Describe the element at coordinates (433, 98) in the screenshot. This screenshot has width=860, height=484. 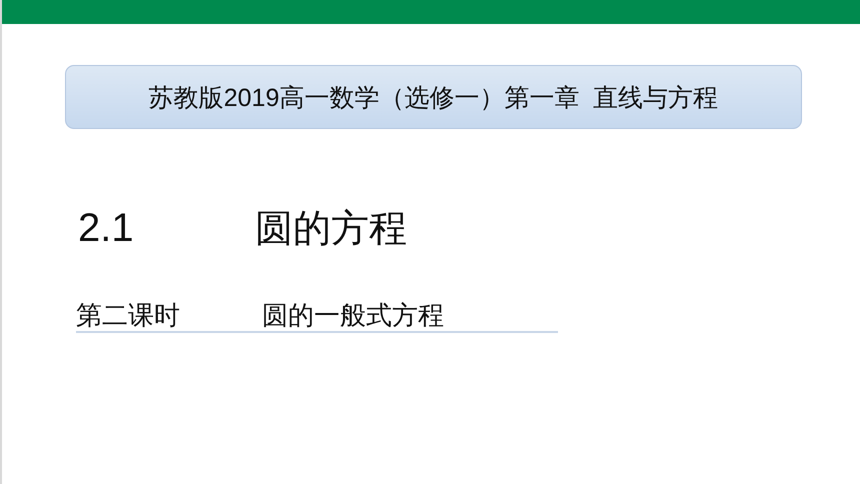
I see `course-title: 苏教版2019高一数学（选修一）第一章 直线与方程` at that location.